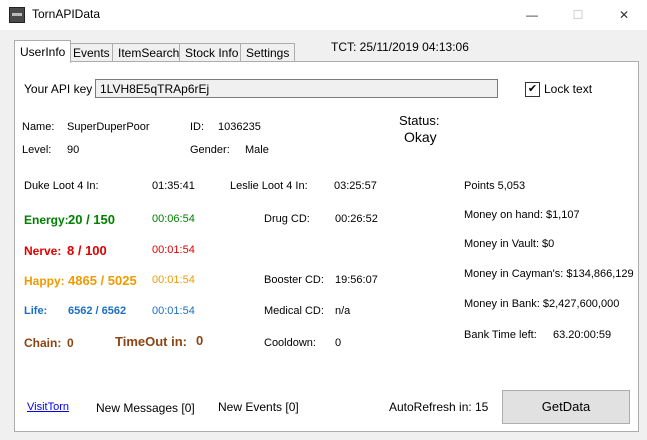 The image size is (647, 440). Describe the element at coordinates (46, 220) in the screenshot. I see `energy-label: Energy:` at that location.